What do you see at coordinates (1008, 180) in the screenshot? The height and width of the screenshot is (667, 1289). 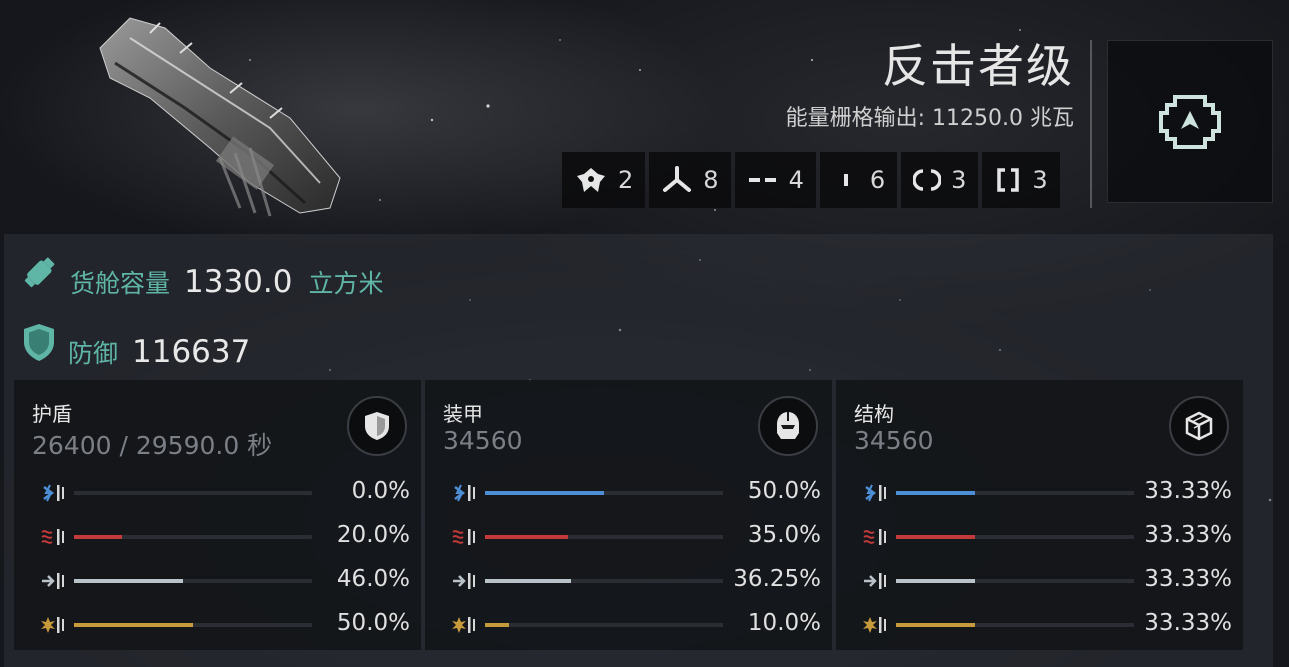 I see `turret-icon` at bounding box center [1008, 180].